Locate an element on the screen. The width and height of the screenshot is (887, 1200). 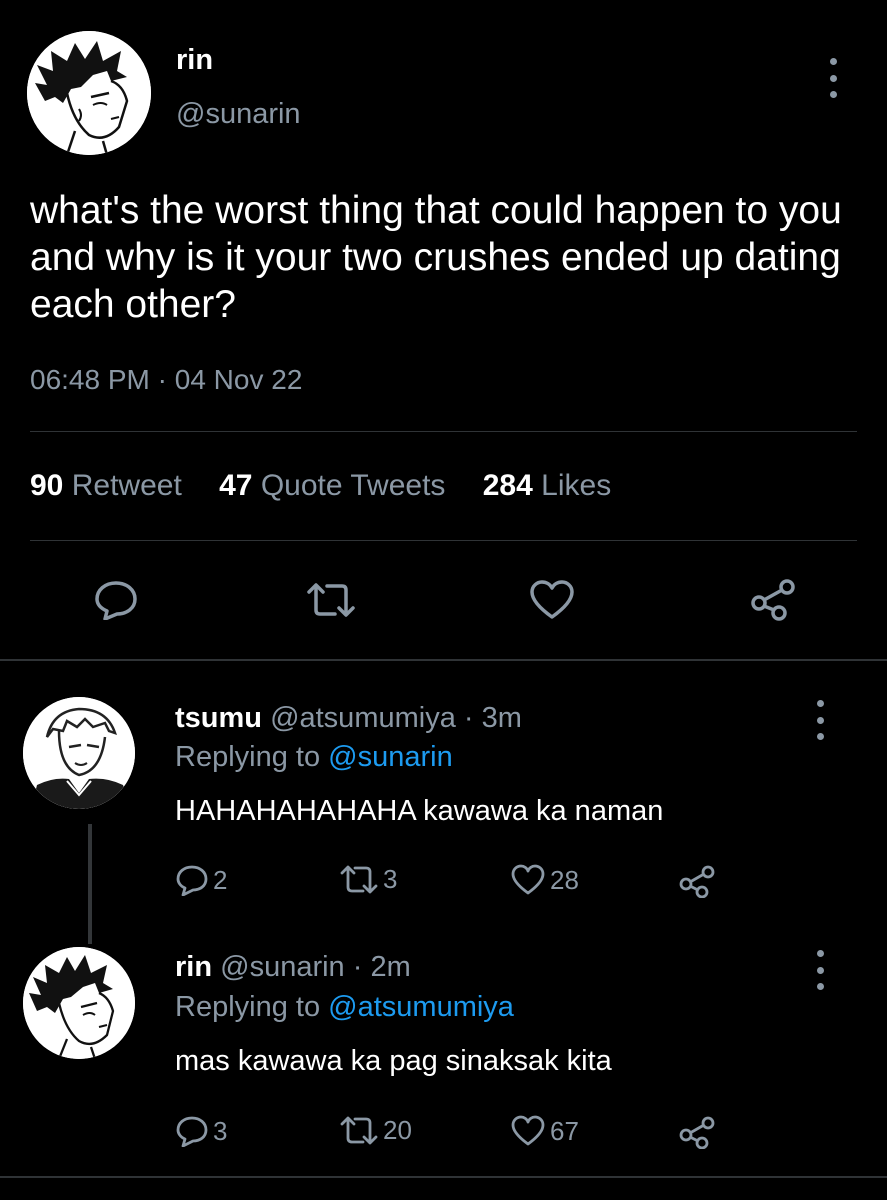
replying-to: Replying to @atsumumiya is located at coordinates (344, 1007).